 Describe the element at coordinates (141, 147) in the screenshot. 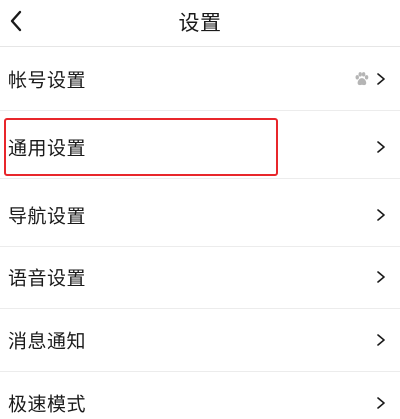

I see `highlight-box` at that location.